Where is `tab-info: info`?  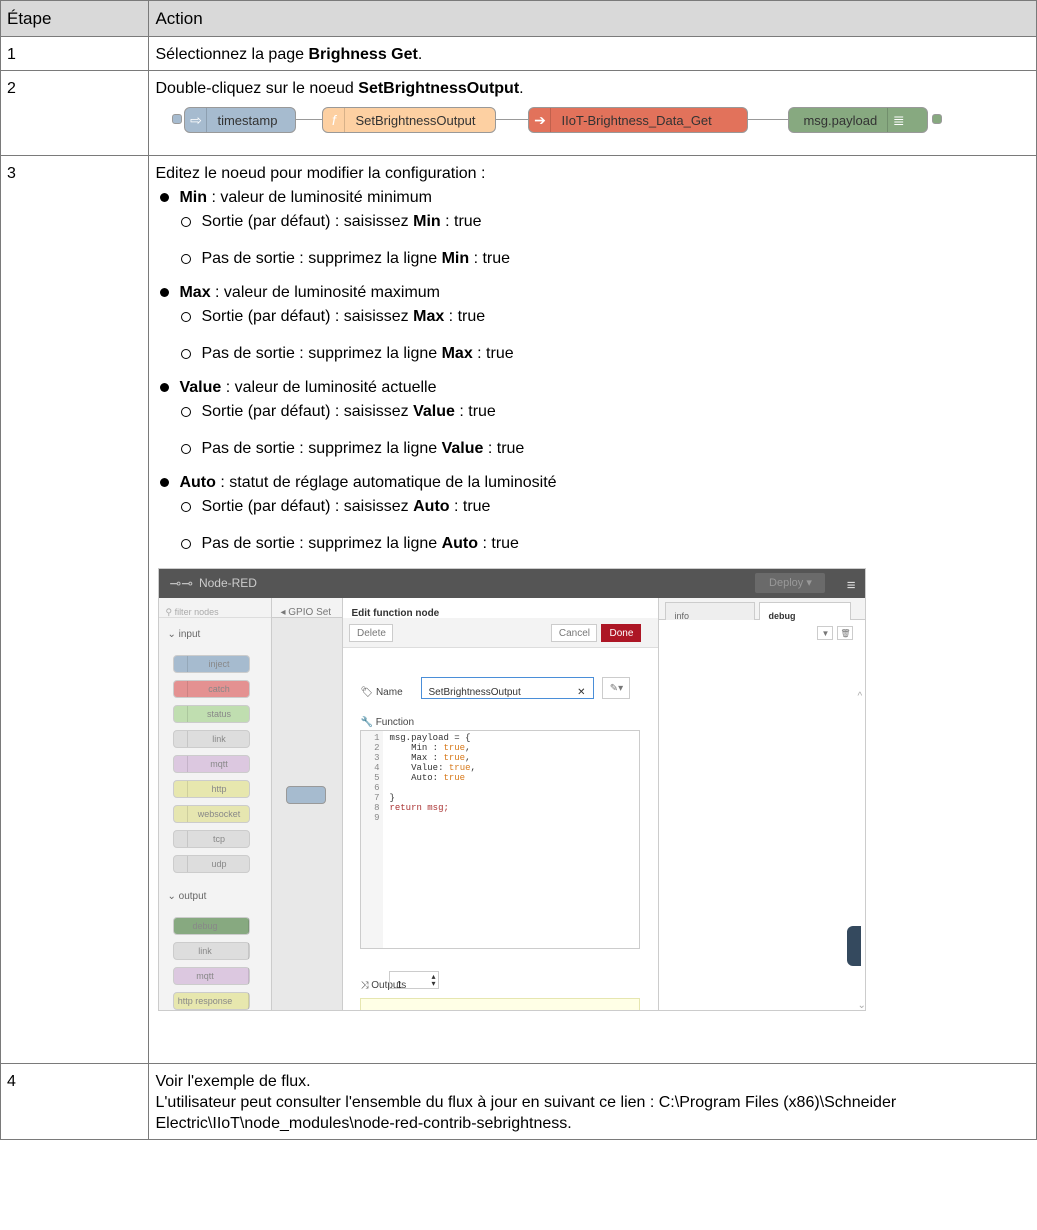
tab-info: info is located at coordinates (710, 611).